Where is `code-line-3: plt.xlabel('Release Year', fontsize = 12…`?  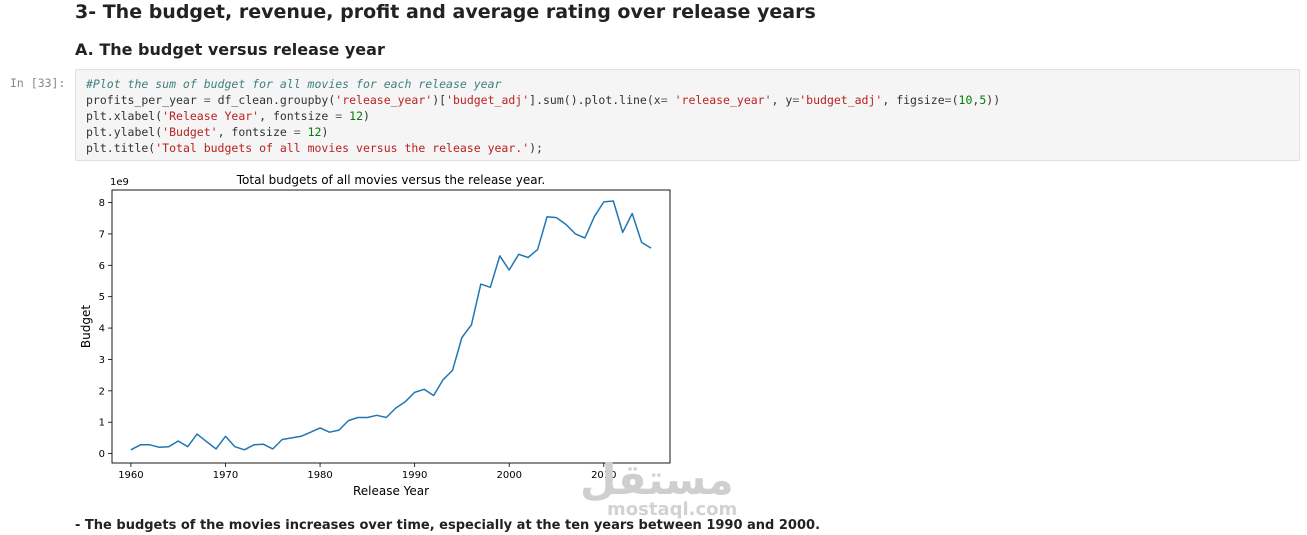
code-line-3: plt.xlabel('Release Year', fontsize = 12… is located at coordinates (228, 116).